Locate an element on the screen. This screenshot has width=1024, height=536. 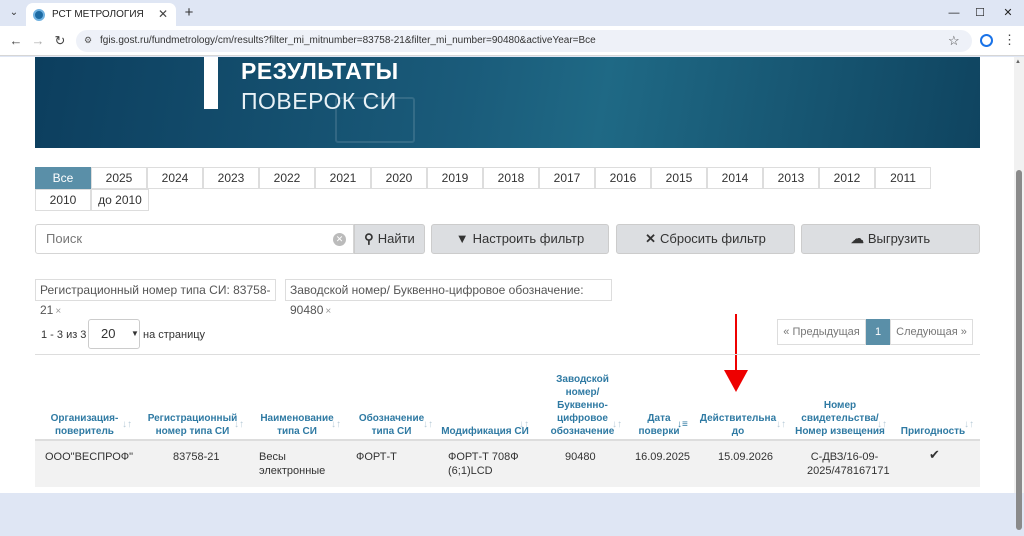
col-type-name-label: Наименование типа СИ is located at coordinates (297, 425).